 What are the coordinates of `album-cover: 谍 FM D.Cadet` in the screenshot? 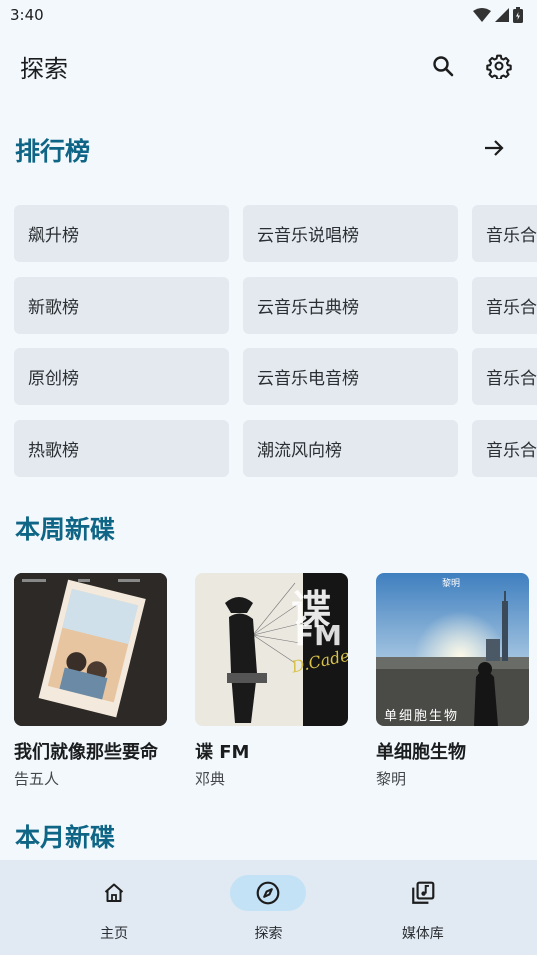 It's located at (271, 649).